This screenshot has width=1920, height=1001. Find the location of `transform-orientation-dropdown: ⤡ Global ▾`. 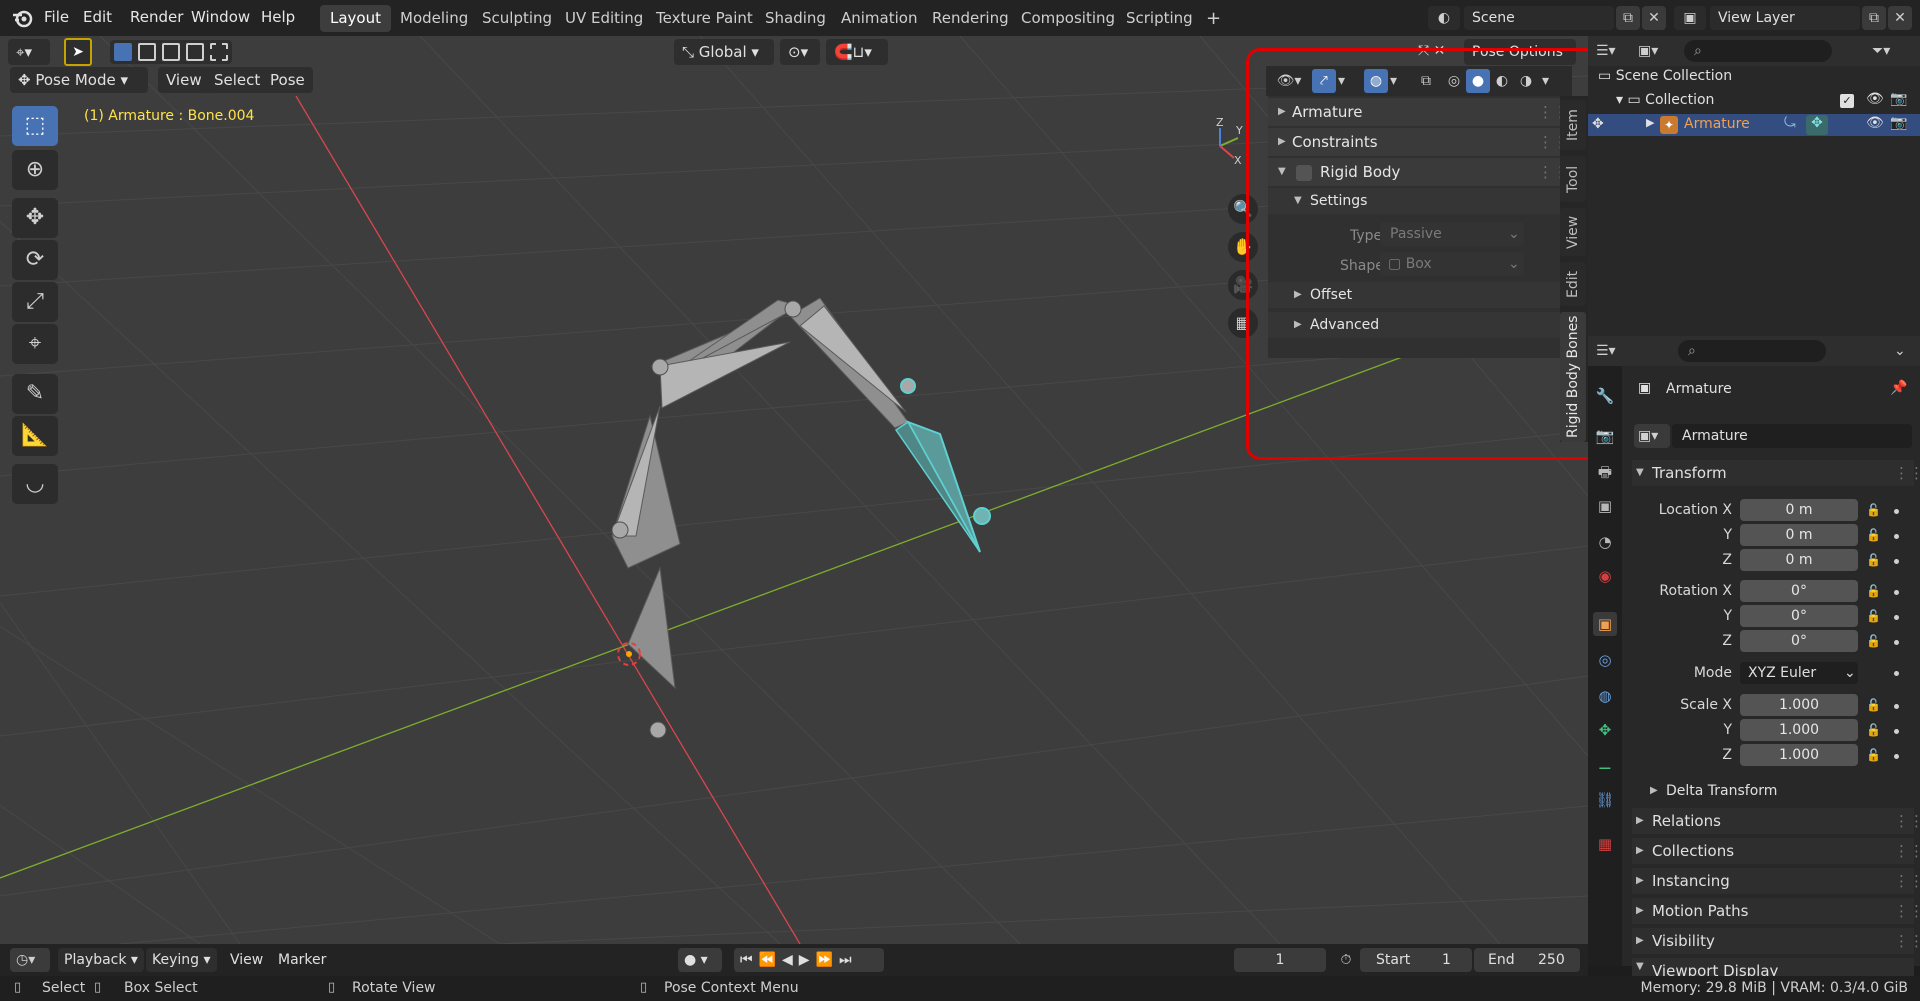

transform-orientation-dropdown: ⤡ Global ▾ is located at coordinates (724, 52).